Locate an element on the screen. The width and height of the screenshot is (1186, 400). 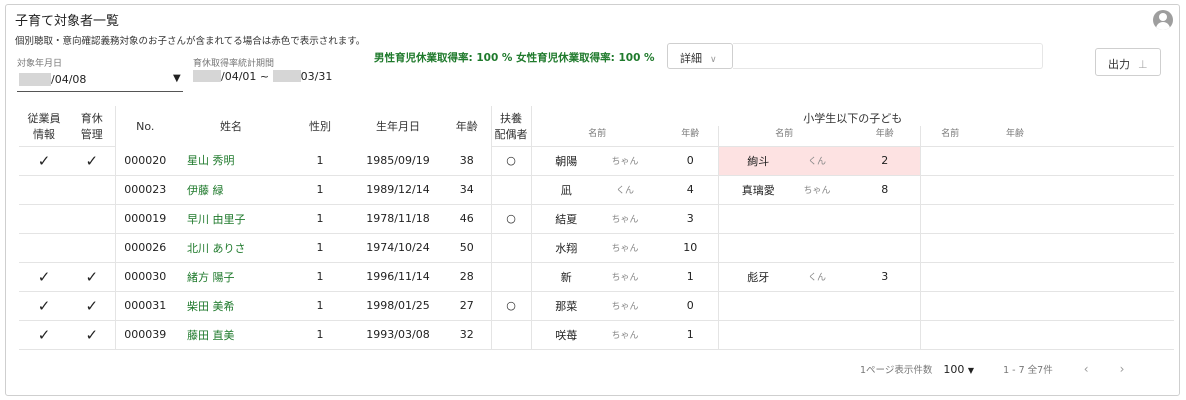
child1-age: 0 is located at coordinates (691, 161).